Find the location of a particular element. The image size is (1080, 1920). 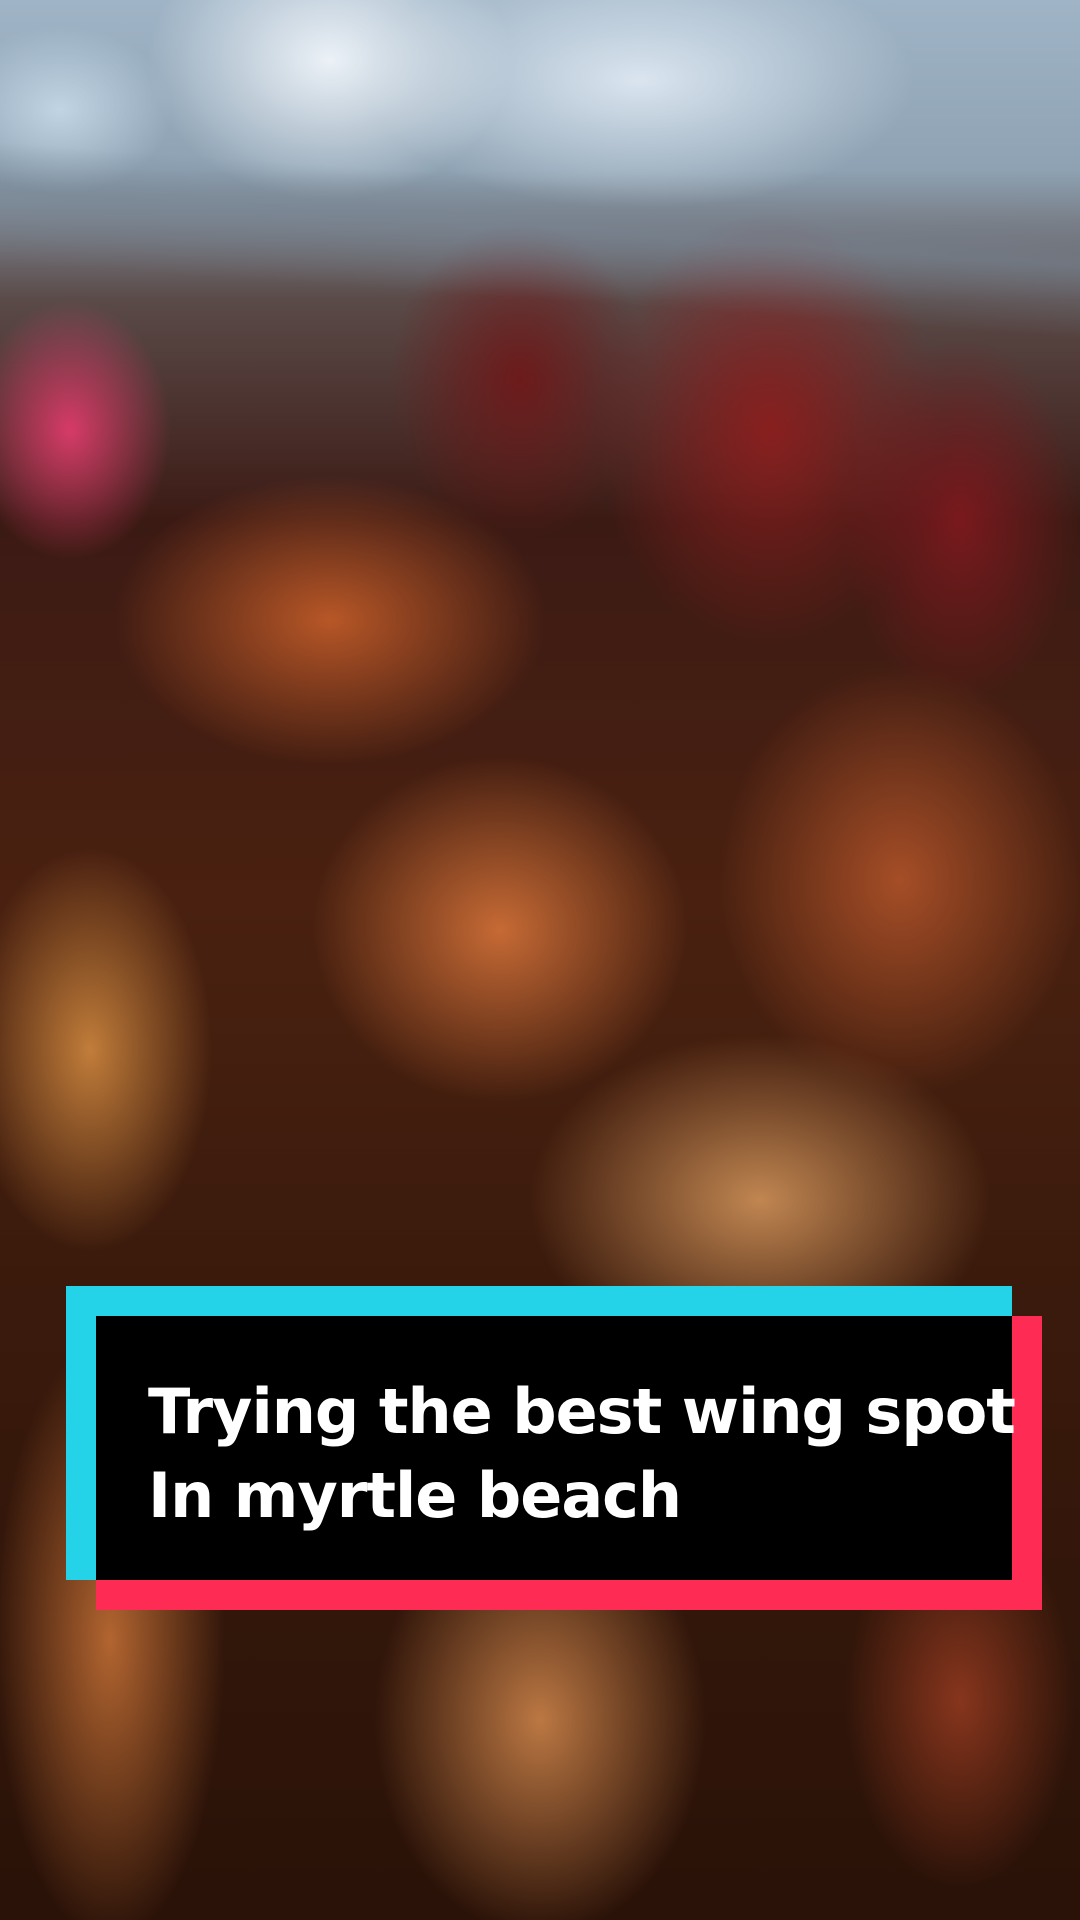

caption-line-1: Trying the best wing spot is located at coordinates (582, 1411).